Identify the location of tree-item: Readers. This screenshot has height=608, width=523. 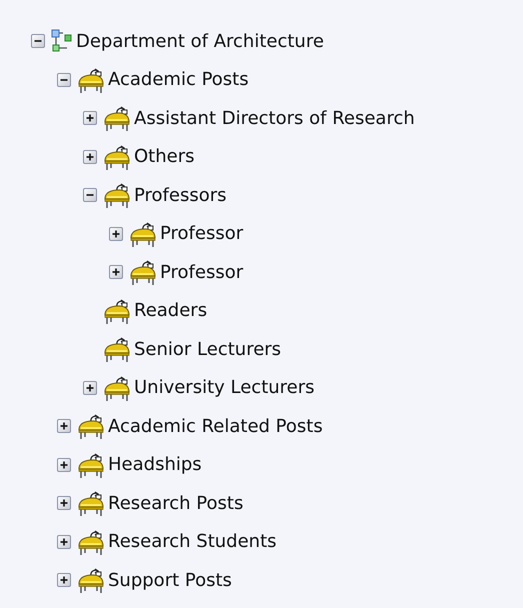
(171, 311).